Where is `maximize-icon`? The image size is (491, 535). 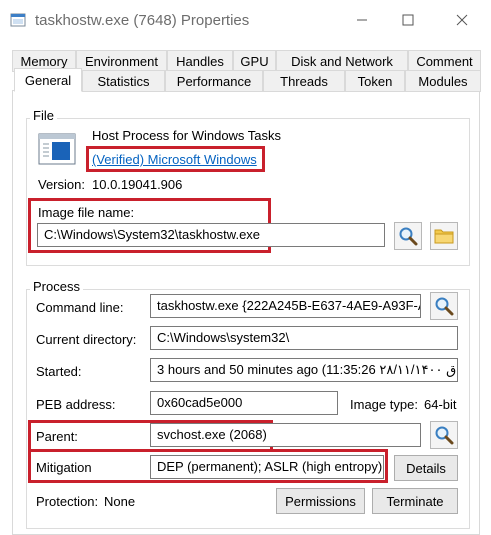
maximize-icon is located at coordinates (408, 20).